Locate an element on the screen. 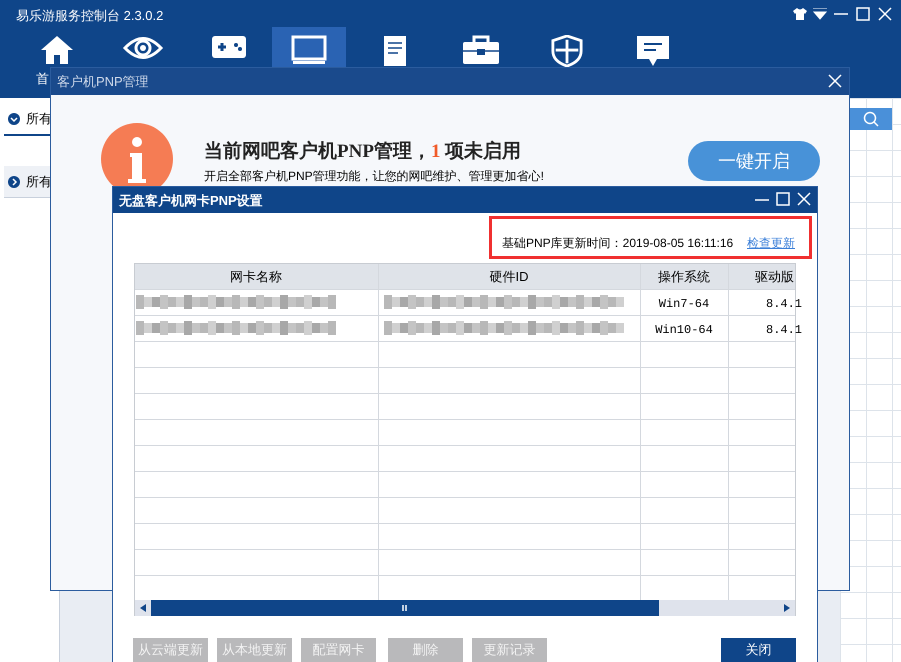 Image resolution: width=901 pixels, height=662 pixels. search-icon is located at coordinates (871, 119).